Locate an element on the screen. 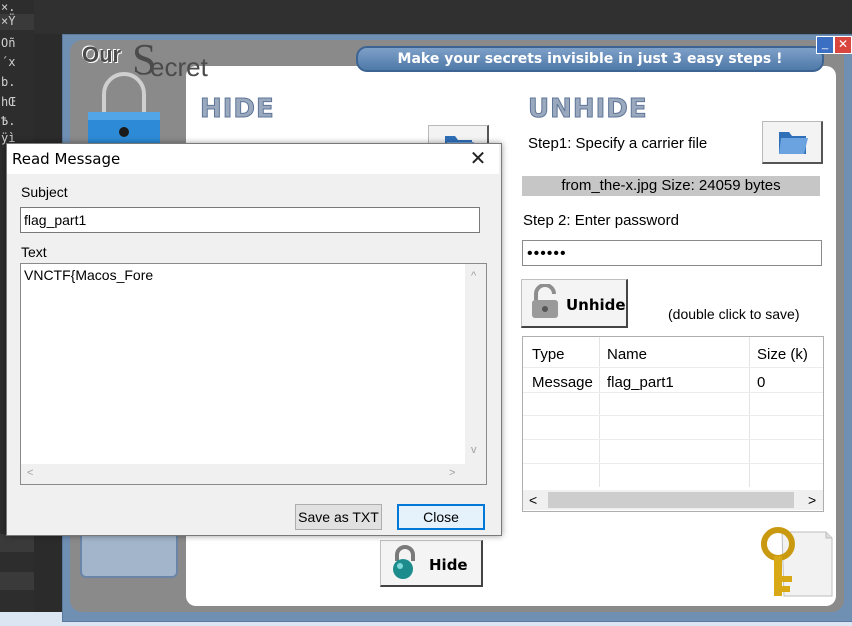 This screenshot has width=852, height=626. scroll-up-arrow: ^ is located at coordinates (473, 276).